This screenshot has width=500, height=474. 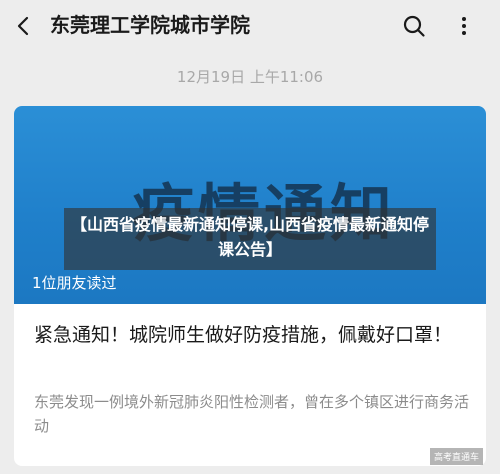 I want to click on back-button, so click(x=24, y=26).